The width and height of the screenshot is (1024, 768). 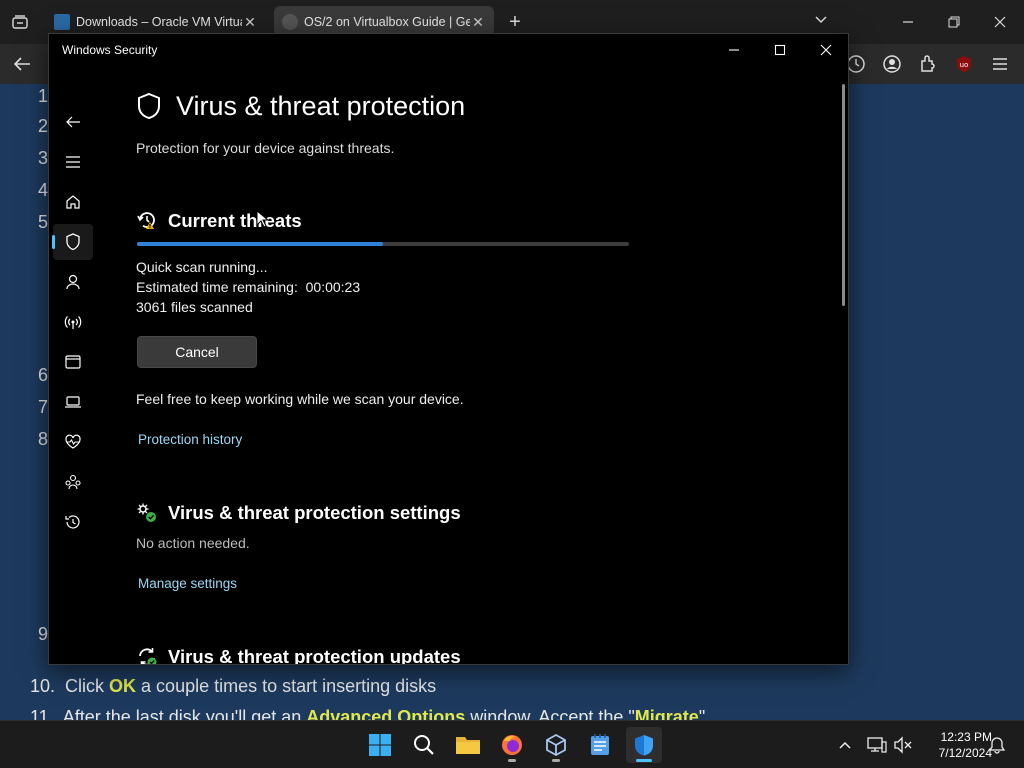 I want to click on current-threats-heading: Current threats, so click(x=235, y=220).